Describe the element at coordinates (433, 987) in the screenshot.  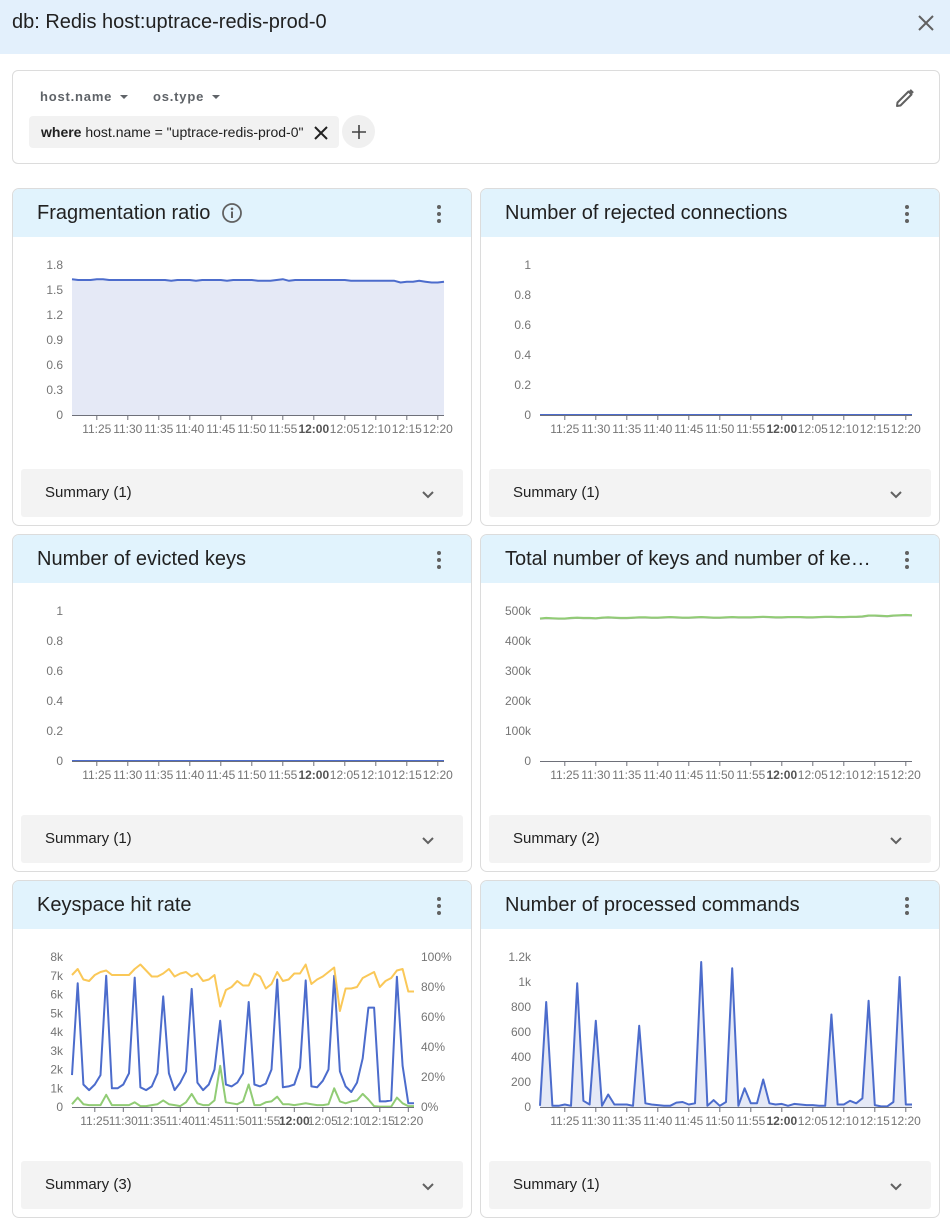
I see `y2-tick-label: 80%` at that location.